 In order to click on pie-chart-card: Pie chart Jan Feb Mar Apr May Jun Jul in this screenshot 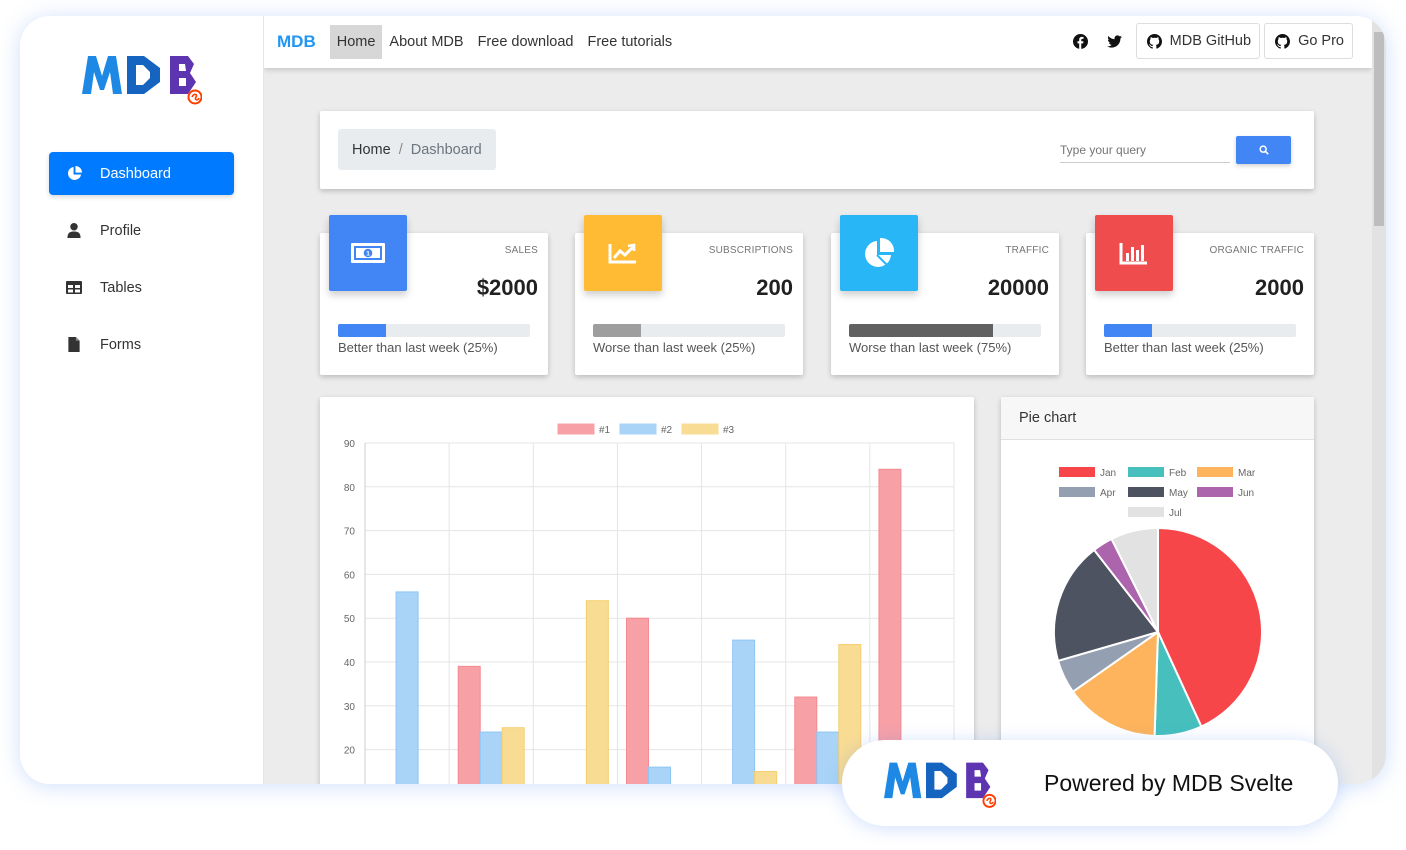, I will do `click(1157, 590)`.